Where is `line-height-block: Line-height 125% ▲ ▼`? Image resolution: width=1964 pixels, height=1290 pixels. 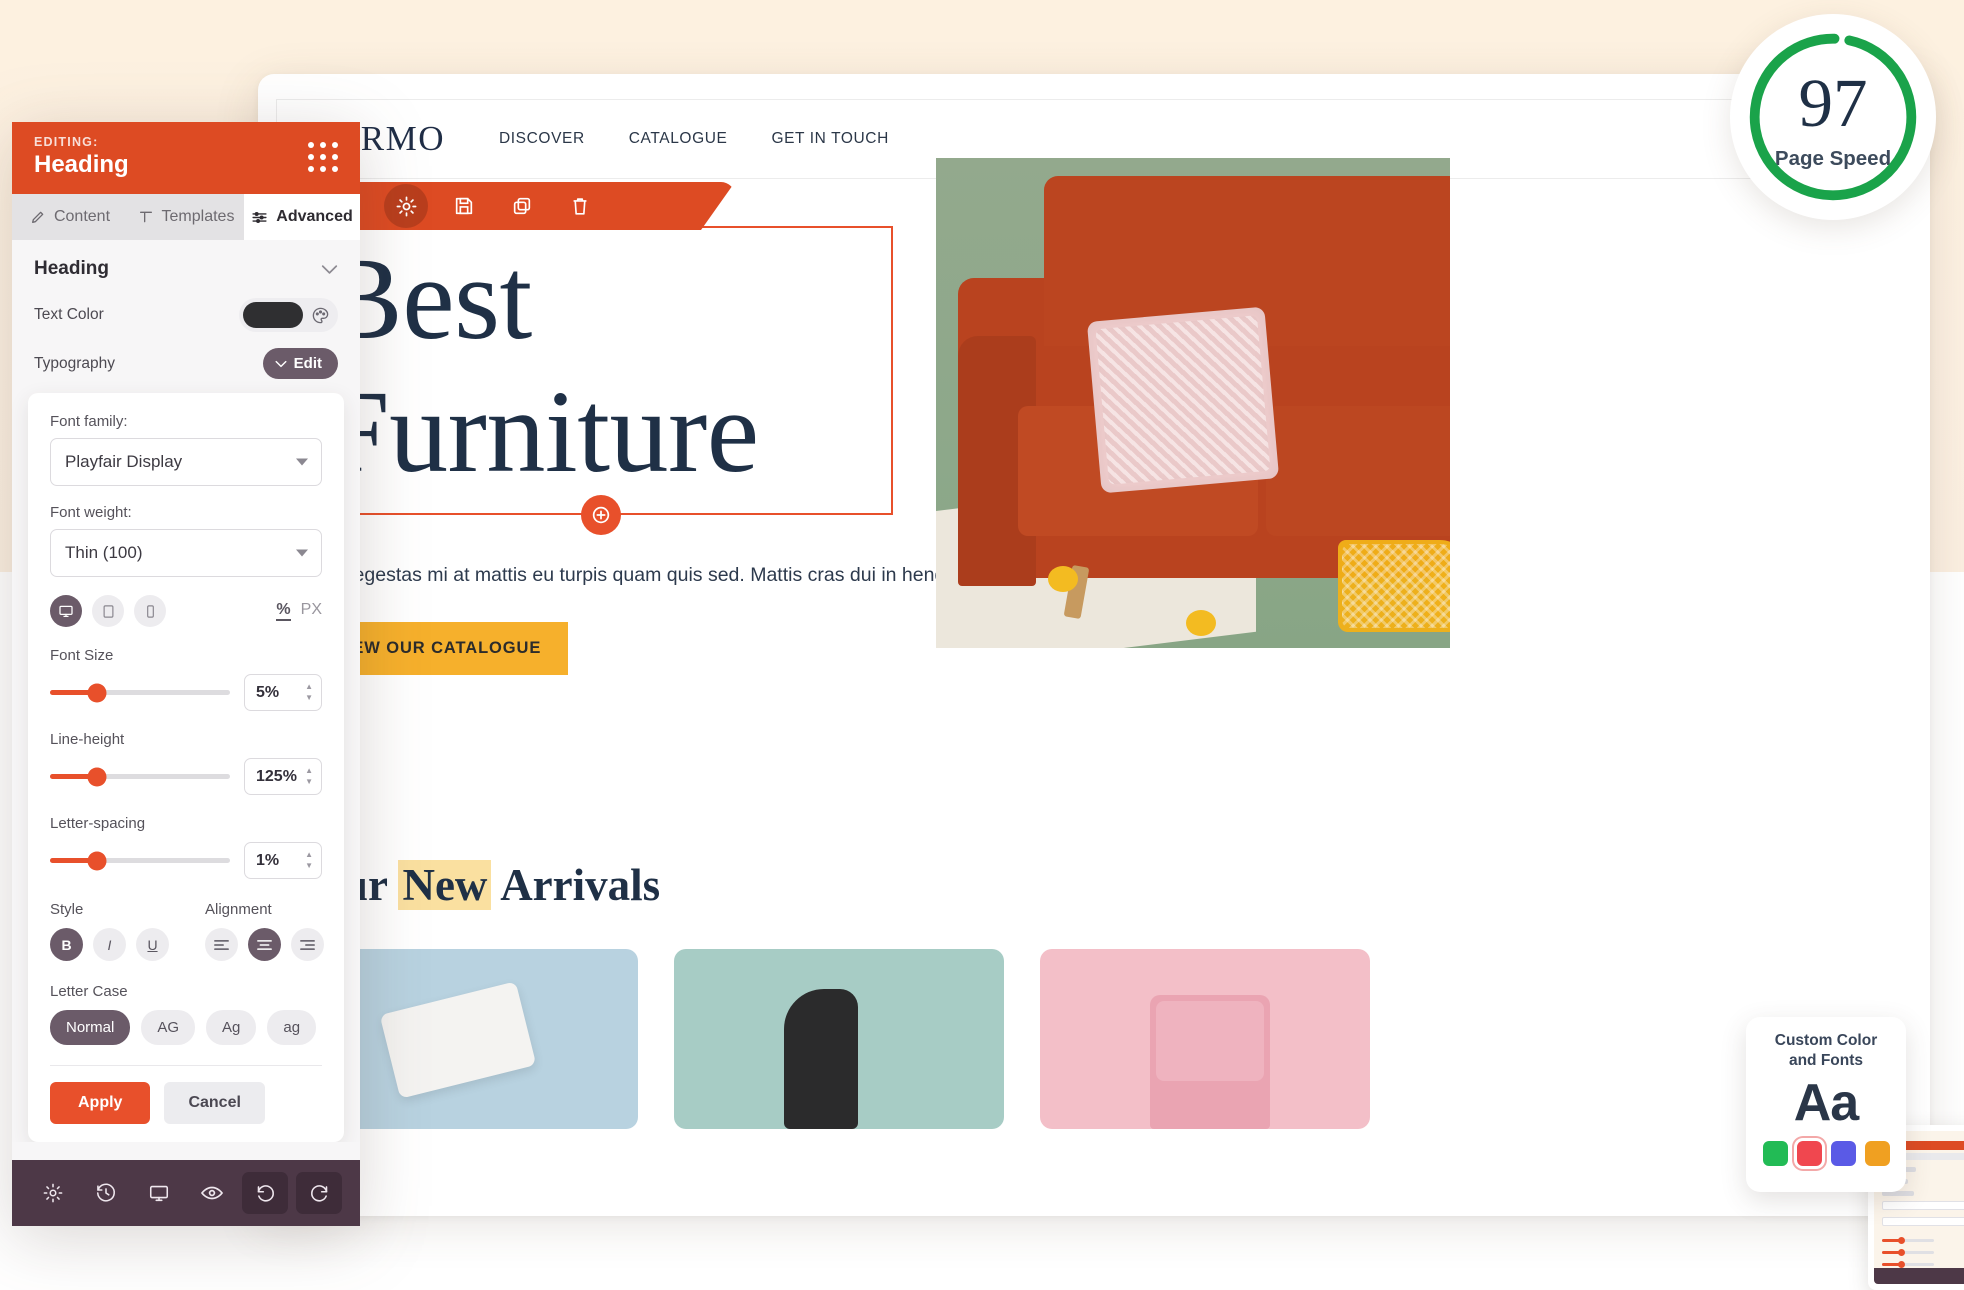 line-height-block: Line-height 125% ▲ ▼ is located at coordinates (186, 763).